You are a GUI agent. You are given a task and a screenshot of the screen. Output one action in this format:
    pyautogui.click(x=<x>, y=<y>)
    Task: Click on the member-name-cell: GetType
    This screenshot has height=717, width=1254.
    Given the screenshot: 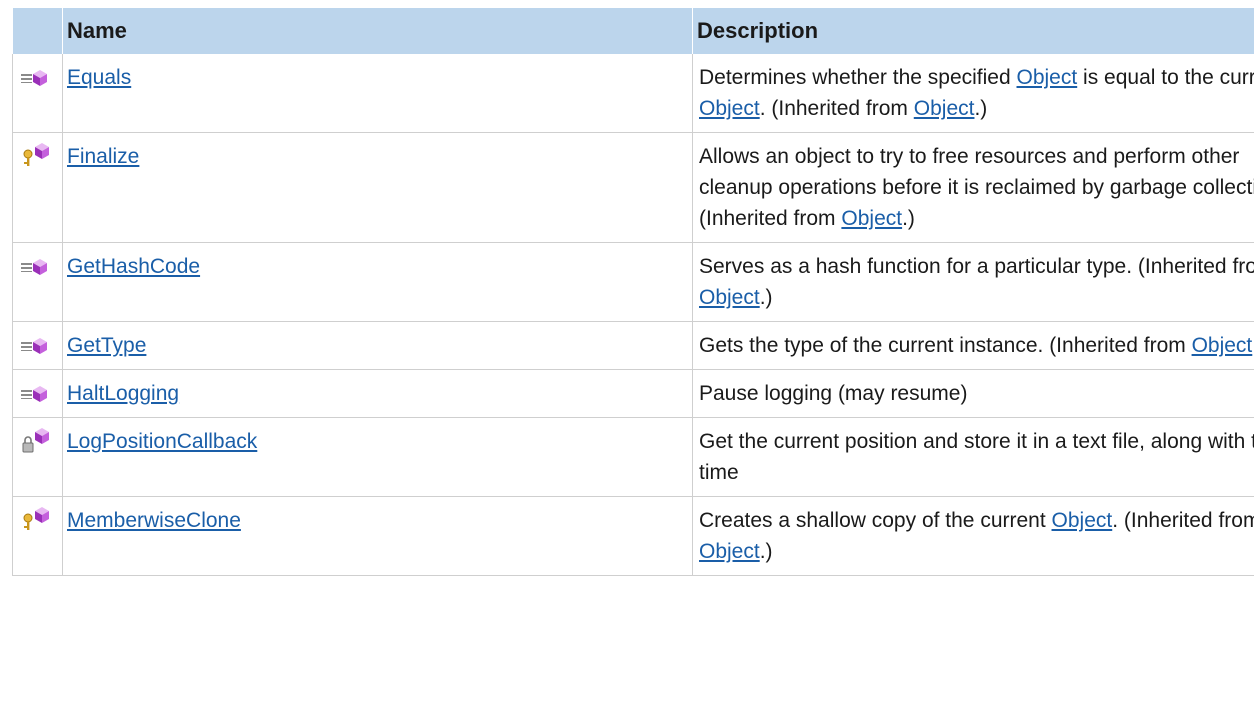 What is the action you would take?
    pyautogui.click(x=377, y=345)
    